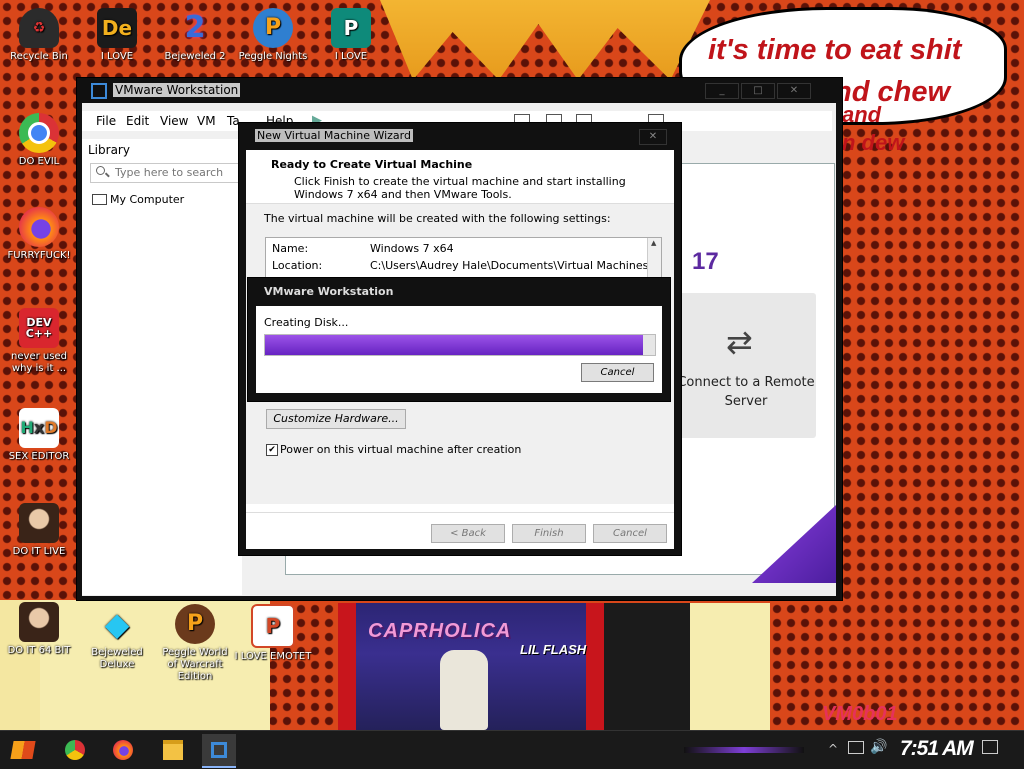 The height and width of the screenshot is (769, 1024). I want to click on start-icon, so click(23, 750).